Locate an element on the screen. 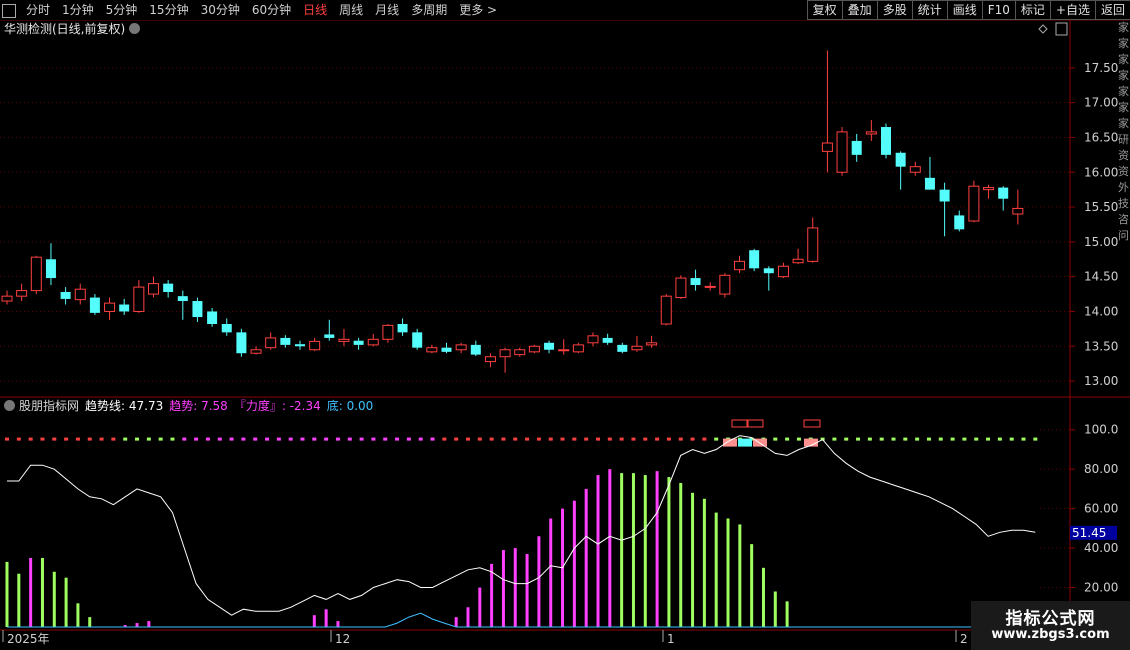 The width and height of the screenshot is (1130, 650). price-tick-label: 16.00 is located at coordinates (1101, 172).